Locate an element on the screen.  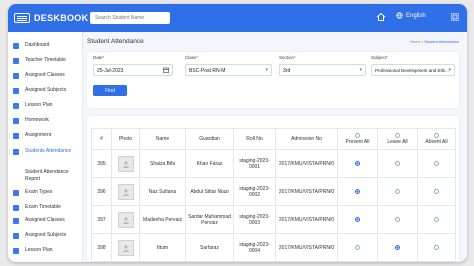
date-value: 25-Jul-2023 is located at coordinates (110, 71).